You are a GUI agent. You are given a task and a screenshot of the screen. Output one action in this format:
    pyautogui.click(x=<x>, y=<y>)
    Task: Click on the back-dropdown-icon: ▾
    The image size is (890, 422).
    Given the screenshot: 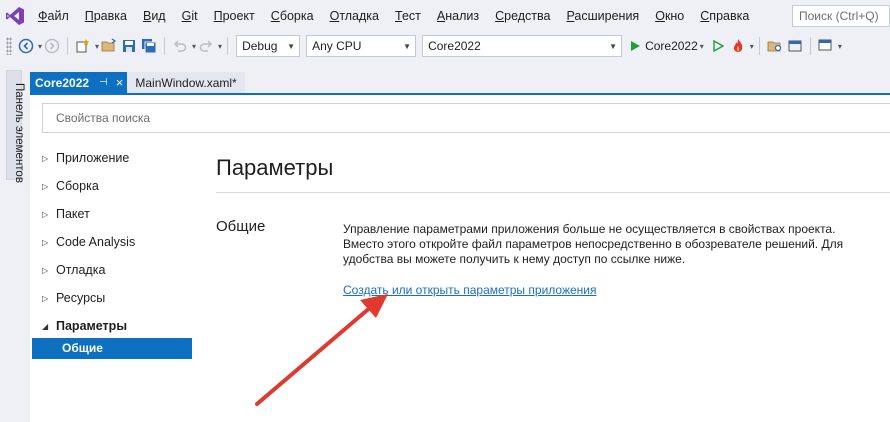 What is the action you would take?
    pyautogui.click(x=40, y=46)
    